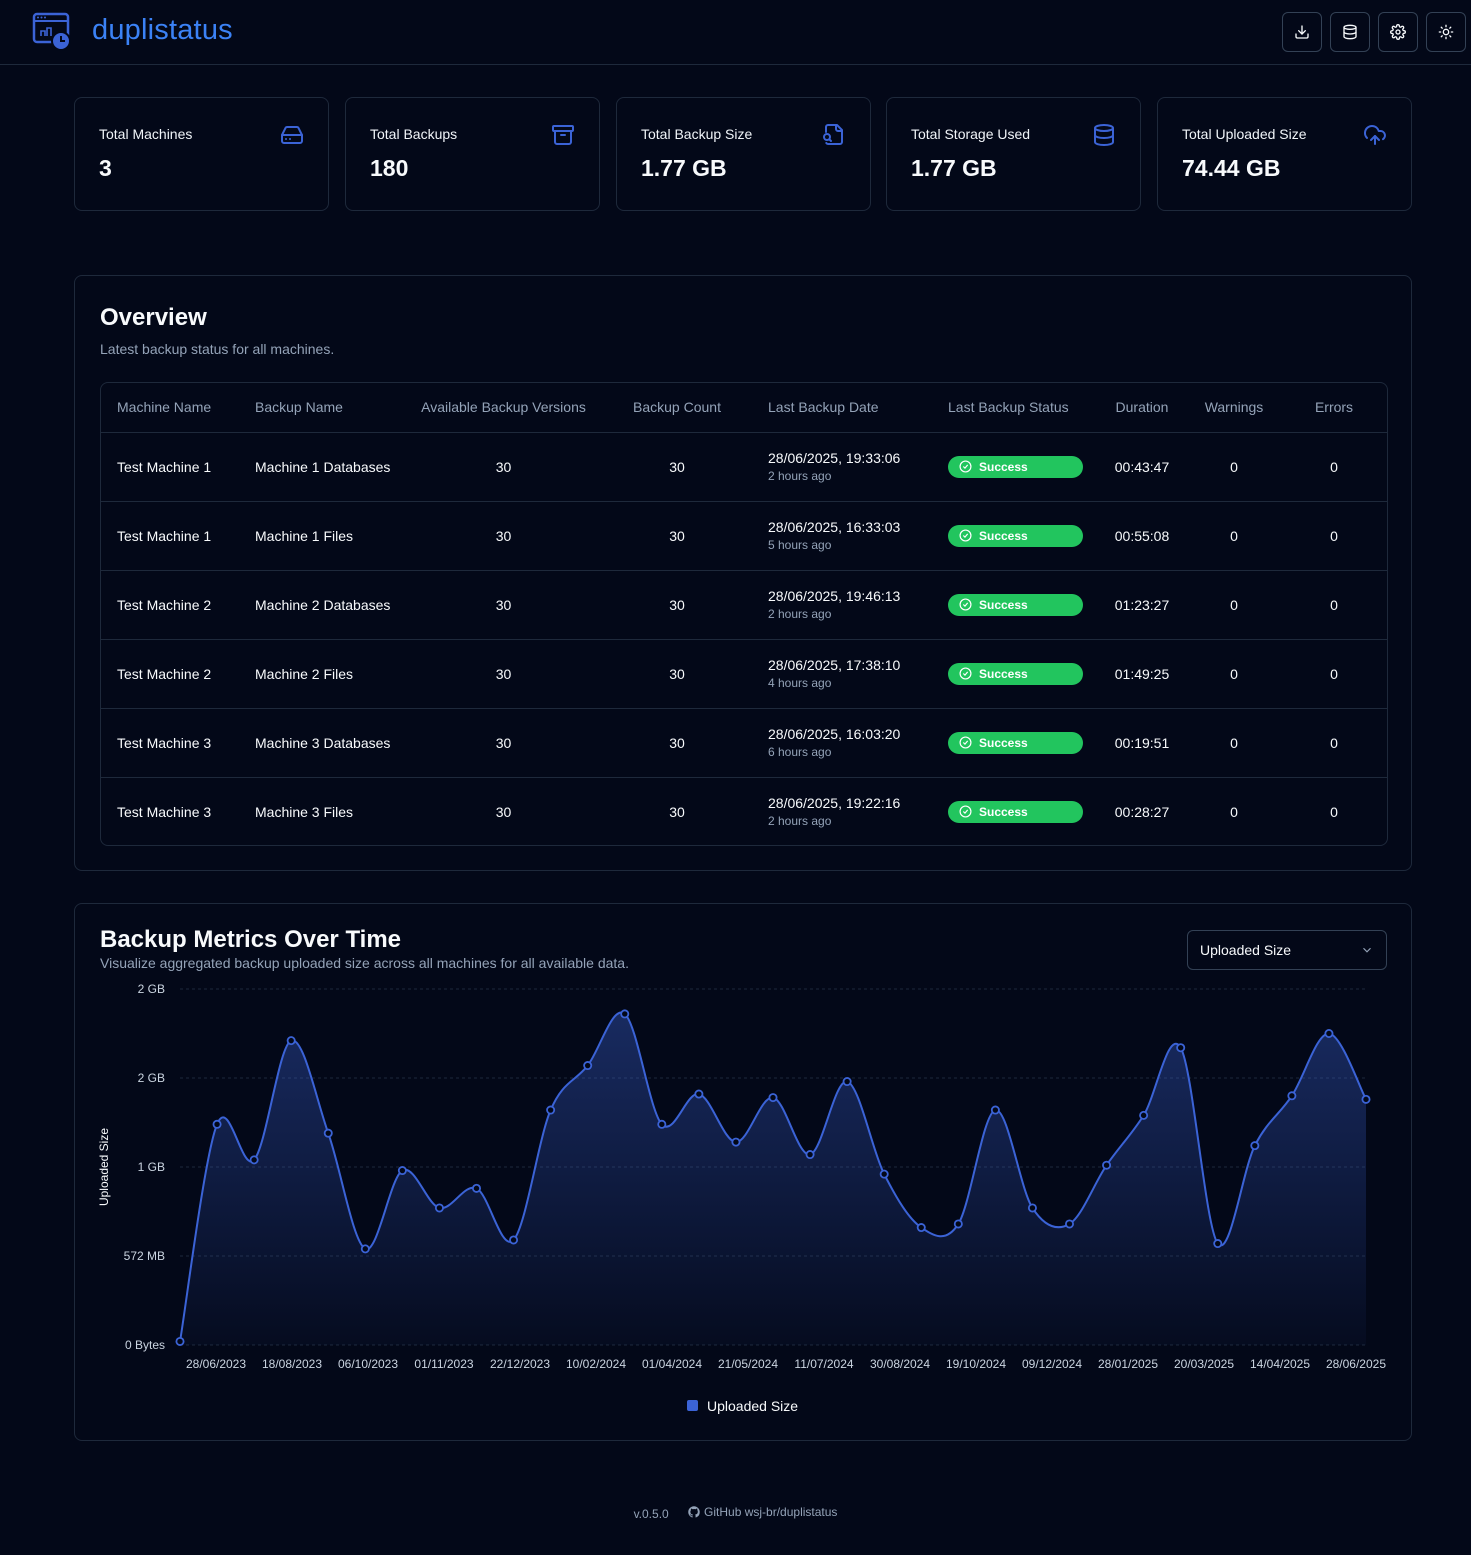 The height and width of the screenshot is (1555, 1471). Describe the element at coordinates (842, 605) in the screenshot. I see `last-backup-date-cell: 28/06/2025, 19:46:13 2 hours ago` at that location.